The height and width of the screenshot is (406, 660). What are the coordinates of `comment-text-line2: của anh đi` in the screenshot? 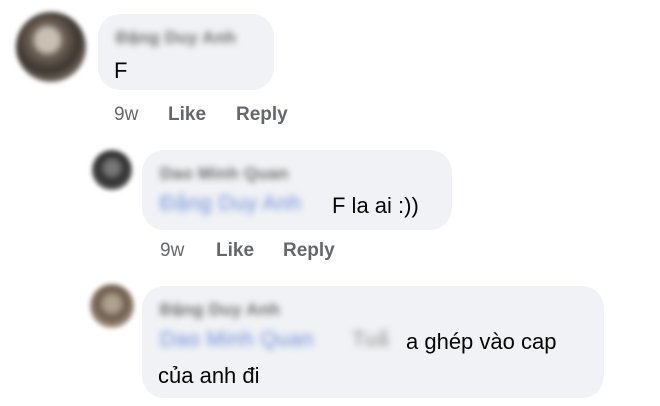 It's located at (209, 375).